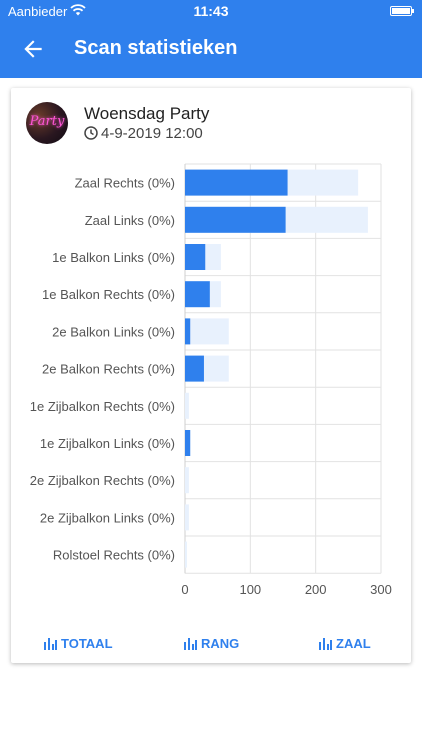 The width and height of the screenshot is (422, 750). I want to click on status-bar: Aanbieder 11:43, so click(211, 11).